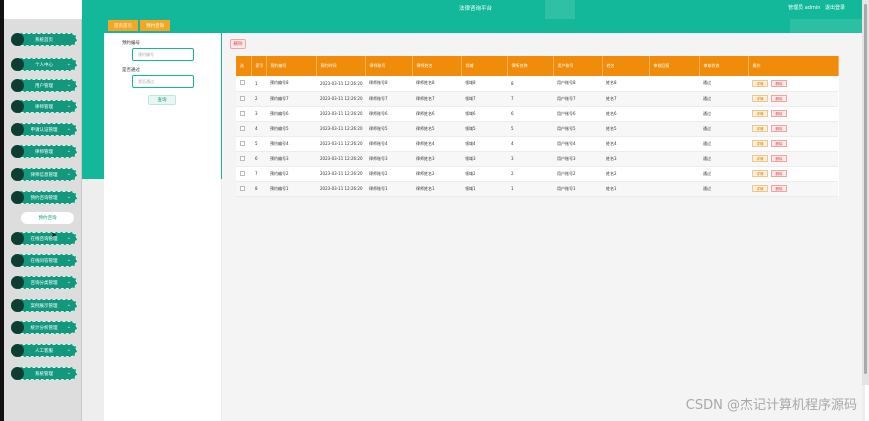 The image size is (869, 421). I want to click on row-select-cell, so click(243, 84).